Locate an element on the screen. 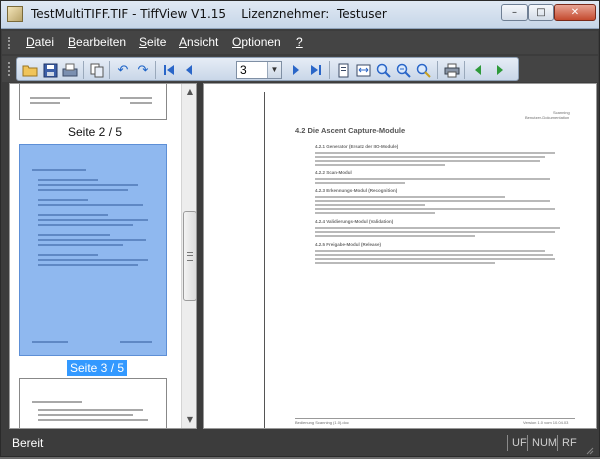 This screenshot has height=459, width=600. menu-seite: Seite is located at coordinates (152, 42).